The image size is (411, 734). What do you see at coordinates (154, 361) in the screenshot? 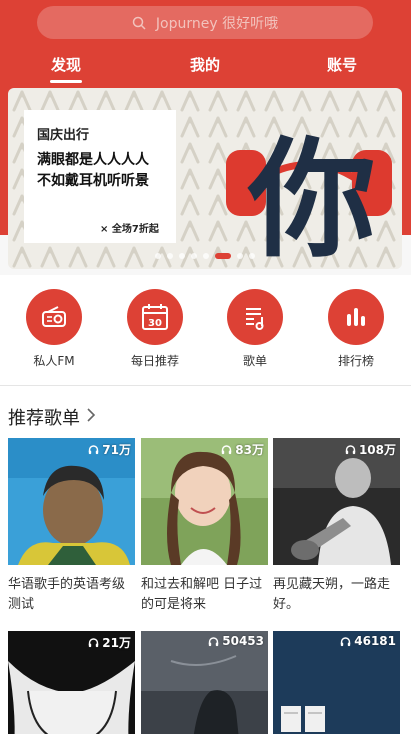
I see `quick-daily-label: 每日推荐` at bounding box center [154, 361].